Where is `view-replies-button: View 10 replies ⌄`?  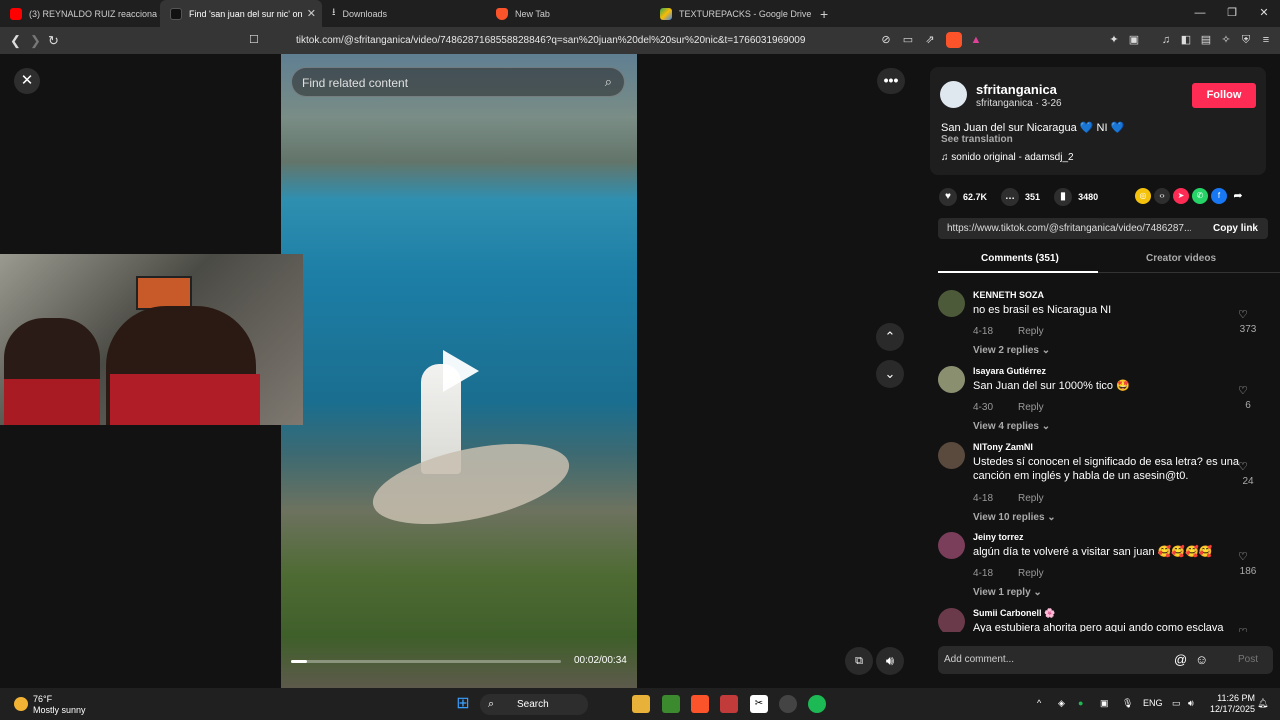 view-replies-button: View 10 replies ⌄ is located at coordinates (1014, 517).